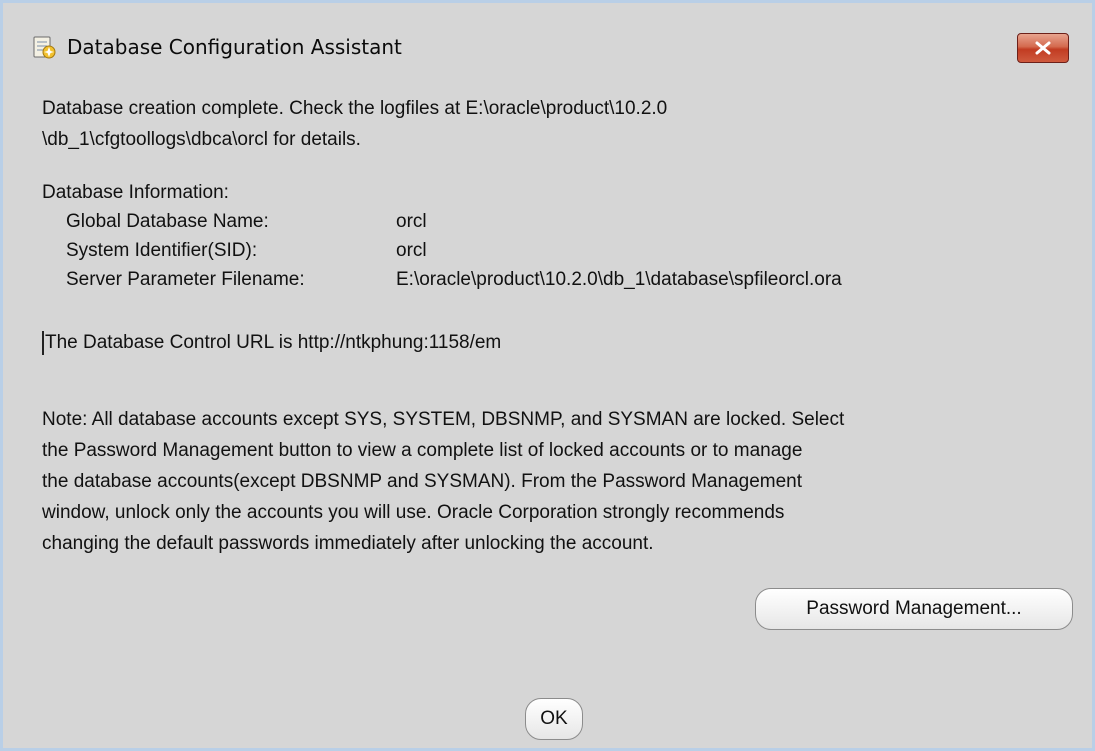  Describe the element at coordinates (234, 47) in the screenshot. I see `window-title: Database Configuration Assistant` at that location.